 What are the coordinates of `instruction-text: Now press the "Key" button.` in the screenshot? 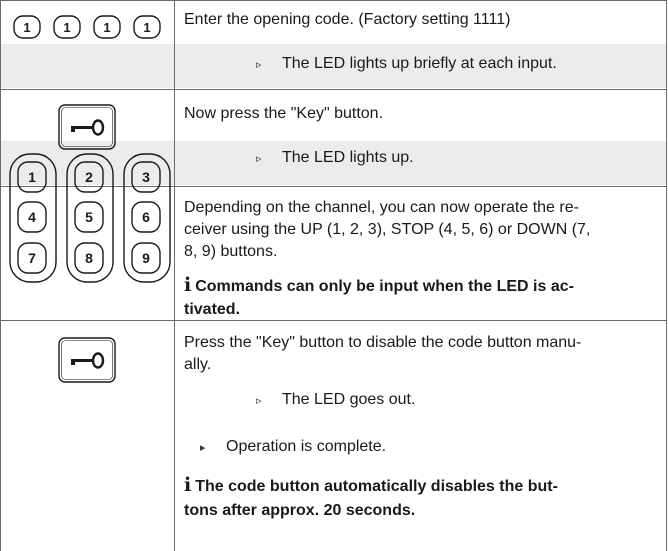 It's located at (284, 113).